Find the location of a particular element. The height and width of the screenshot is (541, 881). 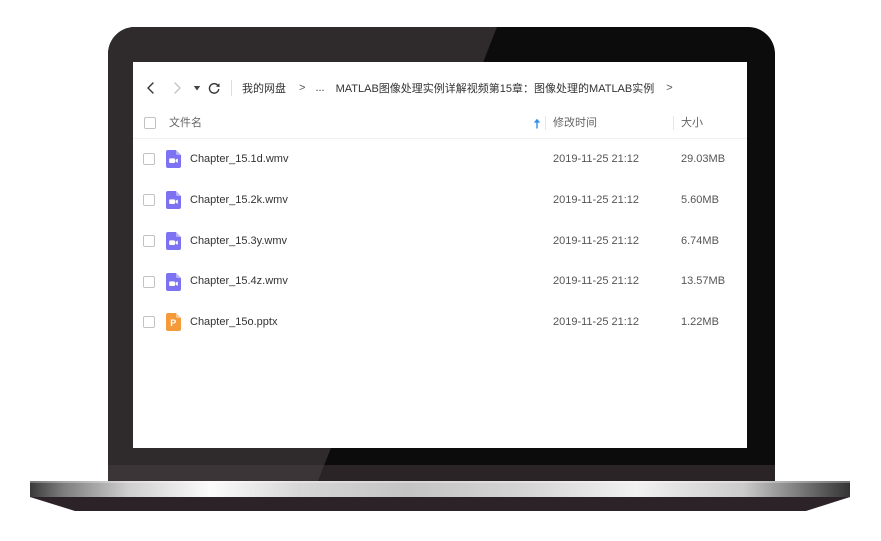

history-dropdown-button is located at coordinates (197, 88).